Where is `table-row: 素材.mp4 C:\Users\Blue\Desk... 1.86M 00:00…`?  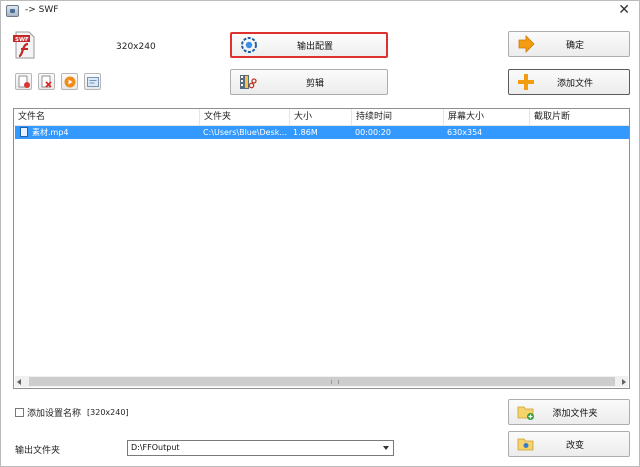 table-row: 素材.mp4 C:\Users\Blue\Desk... 1.86M 00:00… is located at coordinates (322, 132).